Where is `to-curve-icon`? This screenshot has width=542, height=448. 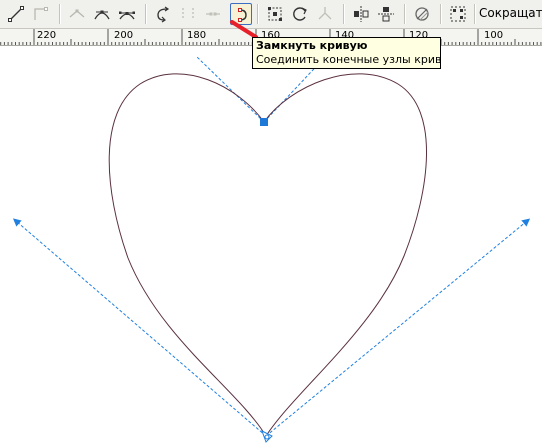
to-curve-icon is located at coordinates (41, 13).